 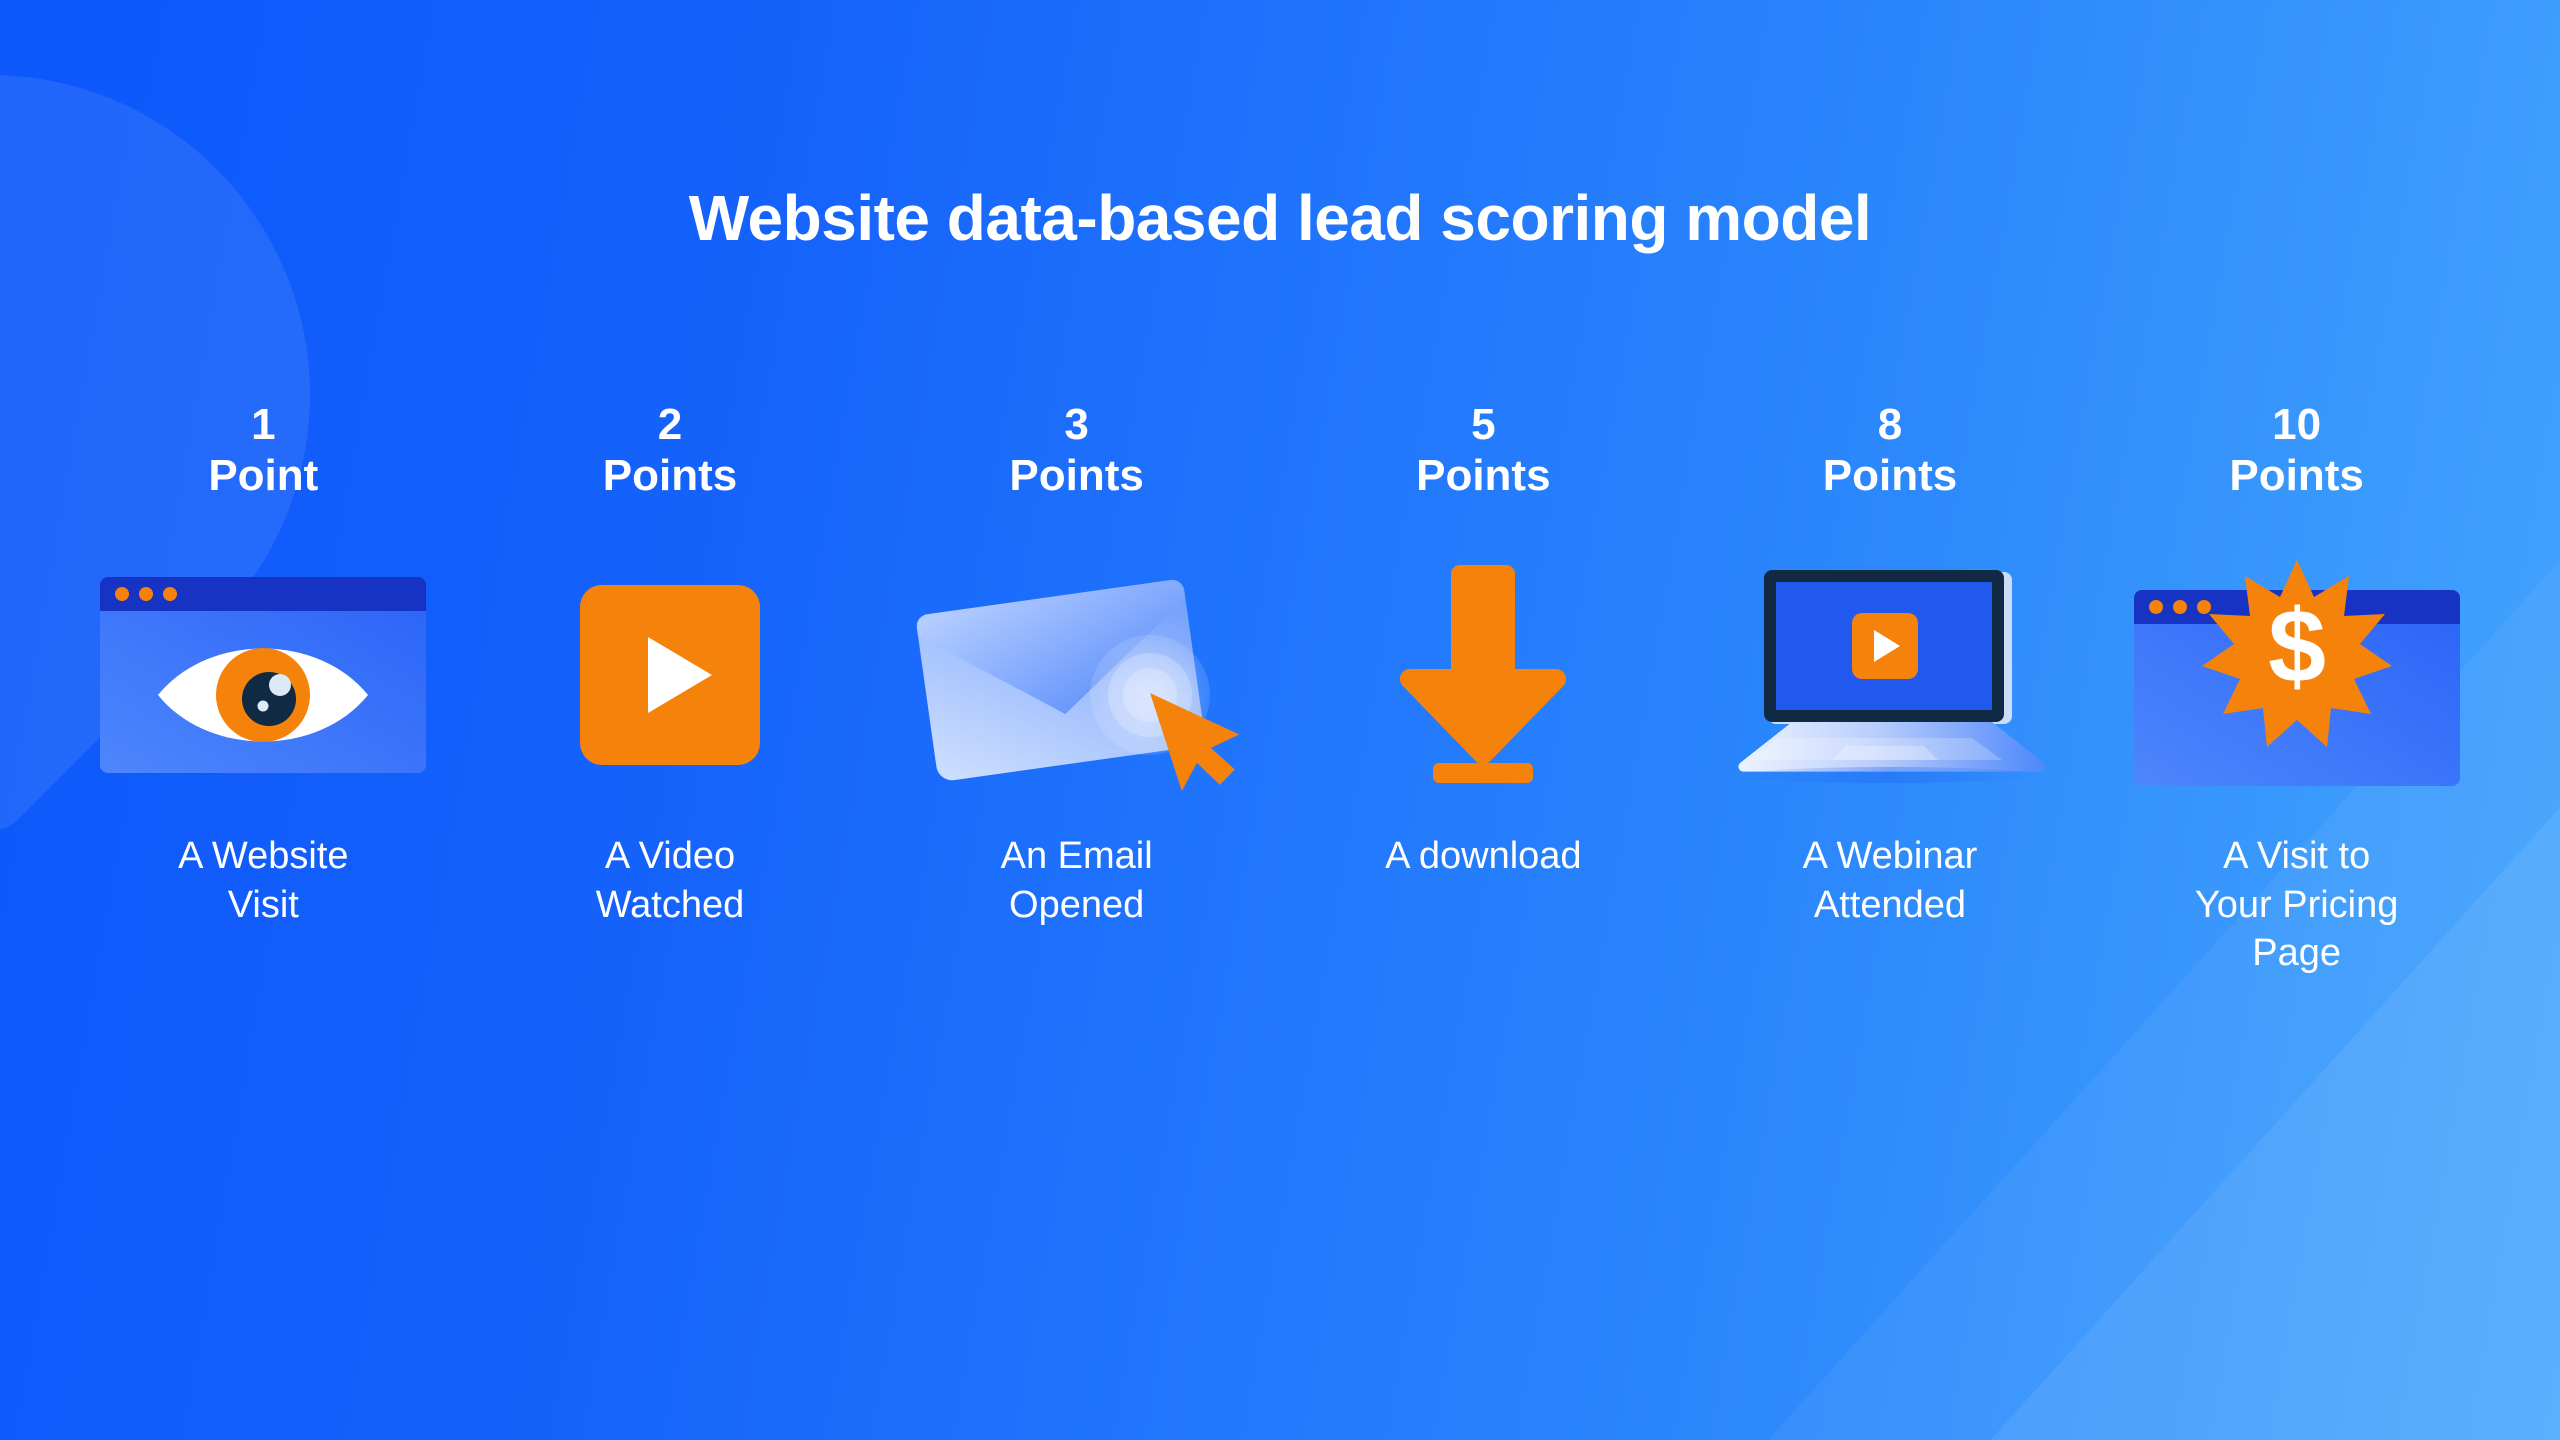 I want to click on envelope-click-icon, so click(x=1077, y=685).